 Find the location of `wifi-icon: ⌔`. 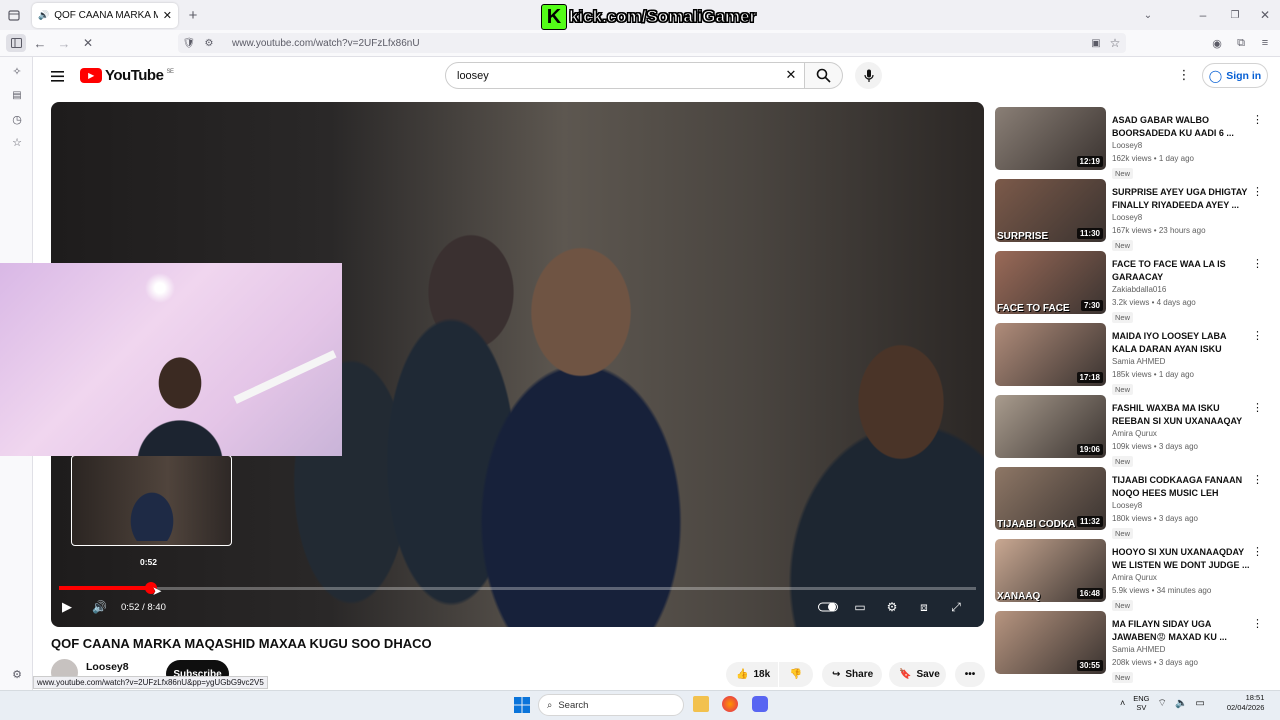

wifi-icon: ⌔ is located at coordinates (1162, 703).